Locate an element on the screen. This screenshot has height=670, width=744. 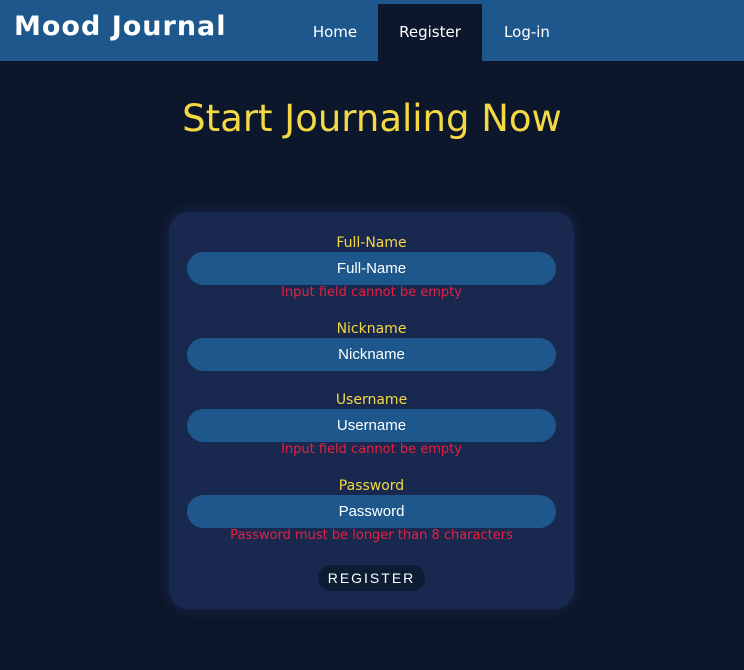
register-button: REGISTER is located at coordinates (371, 578).